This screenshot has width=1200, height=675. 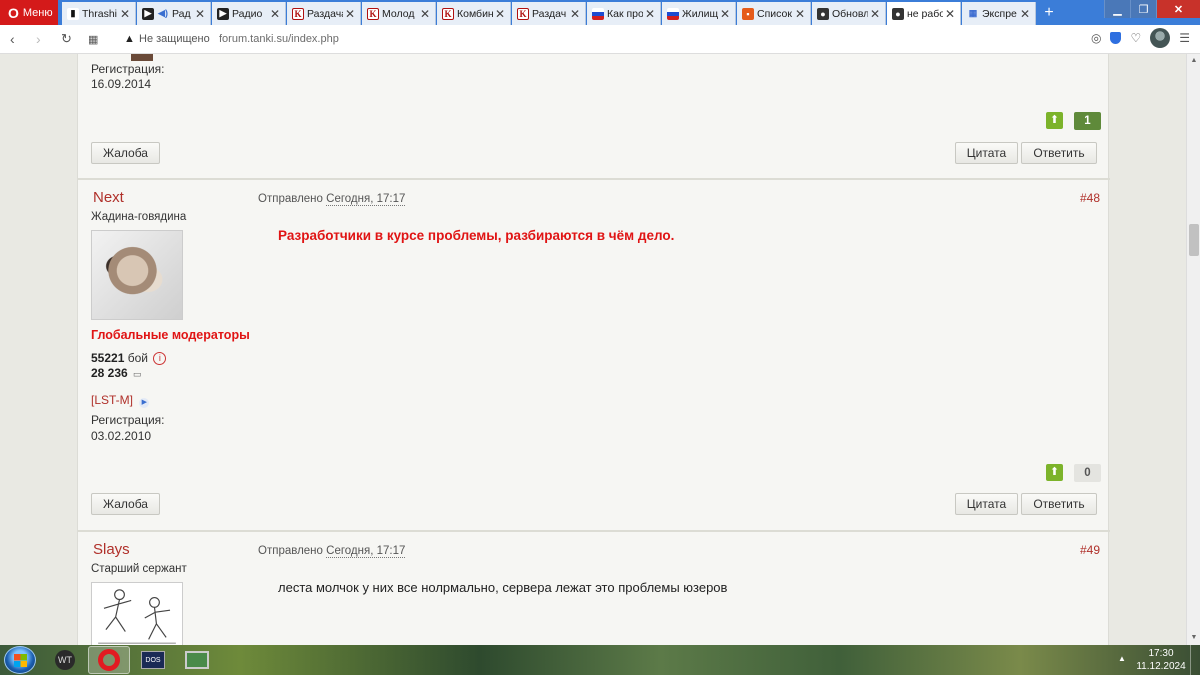 I want to click on avatar-image, so click(x=137, y=275).